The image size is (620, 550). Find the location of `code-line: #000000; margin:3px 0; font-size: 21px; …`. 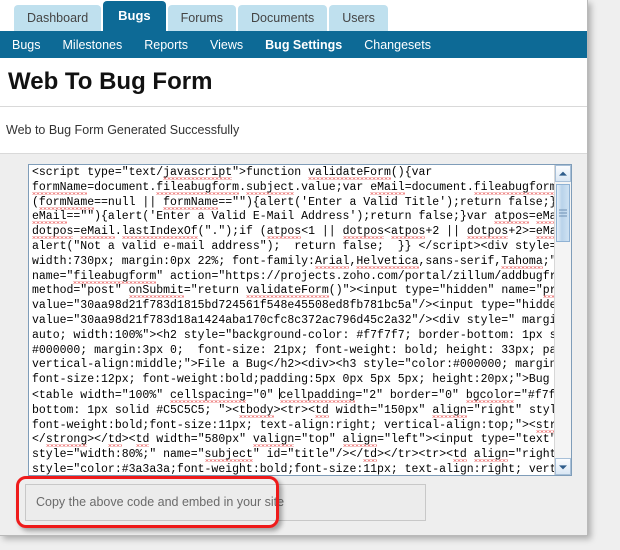

code-line: #000000; margin:3px 0; font-size: 21px; … is located at coordinates (302, 350).